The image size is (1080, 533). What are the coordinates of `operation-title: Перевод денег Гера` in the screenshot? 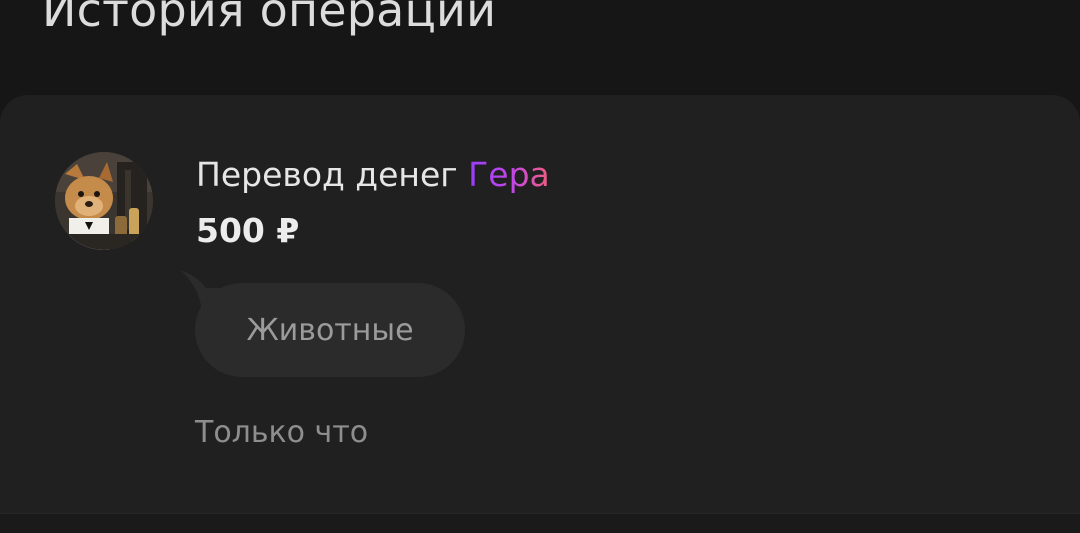 It's located at (373, 175).